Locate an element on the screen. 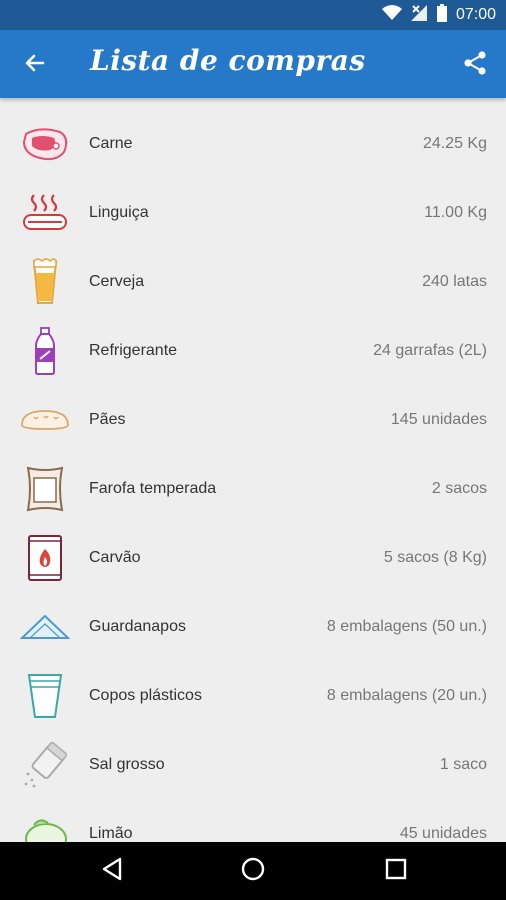 The image size is (506, 900). item-name: Guardanapos is located at coordinates (137, 626).